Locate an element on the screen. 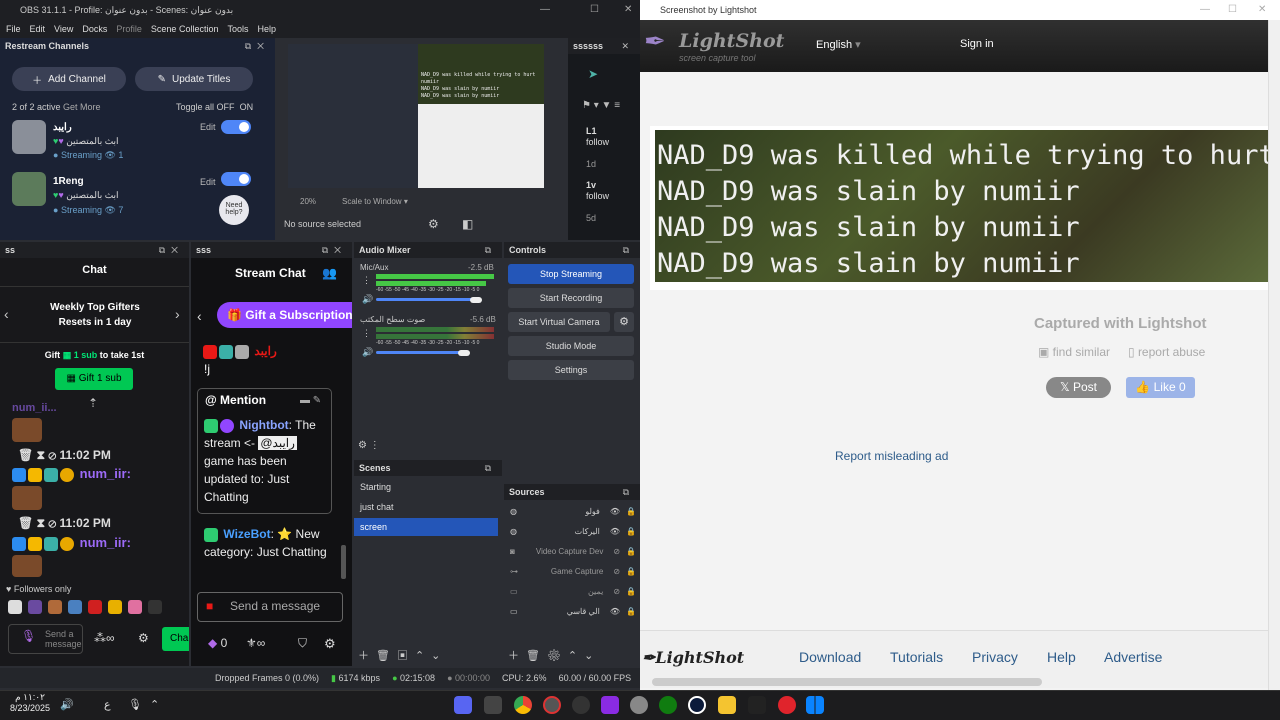  clock: ١١:٠٢ م 8/23/2025 is located at coordinates (30, 703).